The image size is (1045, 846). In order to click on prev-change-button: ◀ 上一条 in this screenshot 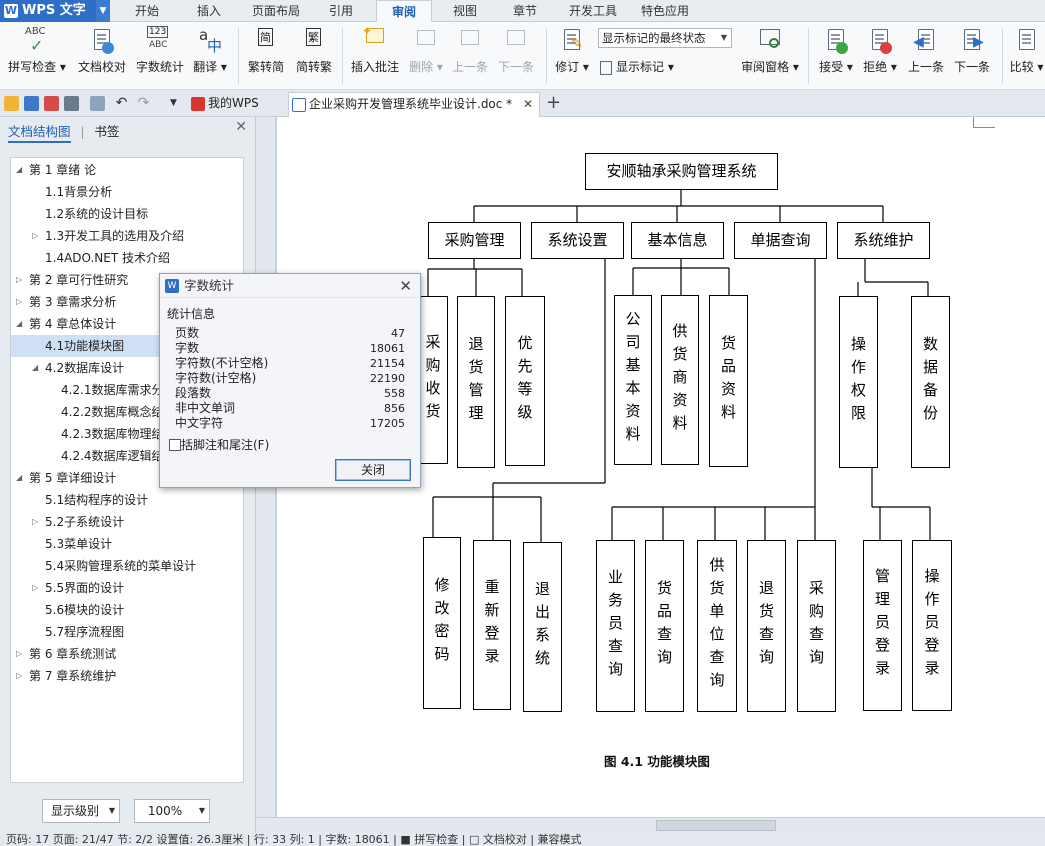, I will do `click(926, 55)`.